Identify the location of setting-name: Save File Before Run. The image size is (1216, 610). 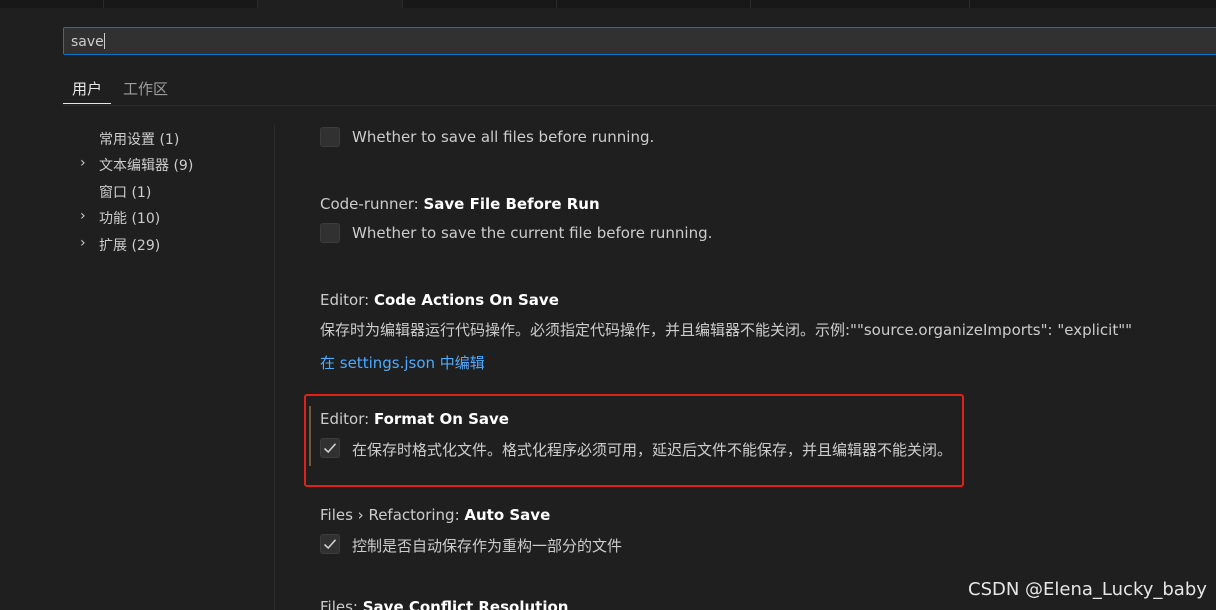
(511, 204).